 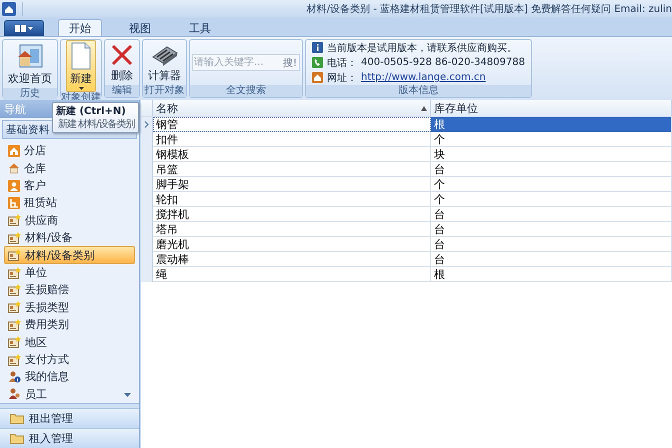 What do you see at coordinates (91, 111) in the screenshot?
I see `tooltip-title: 新建 (Ctrl+N)` at bounding box center [91, 111].